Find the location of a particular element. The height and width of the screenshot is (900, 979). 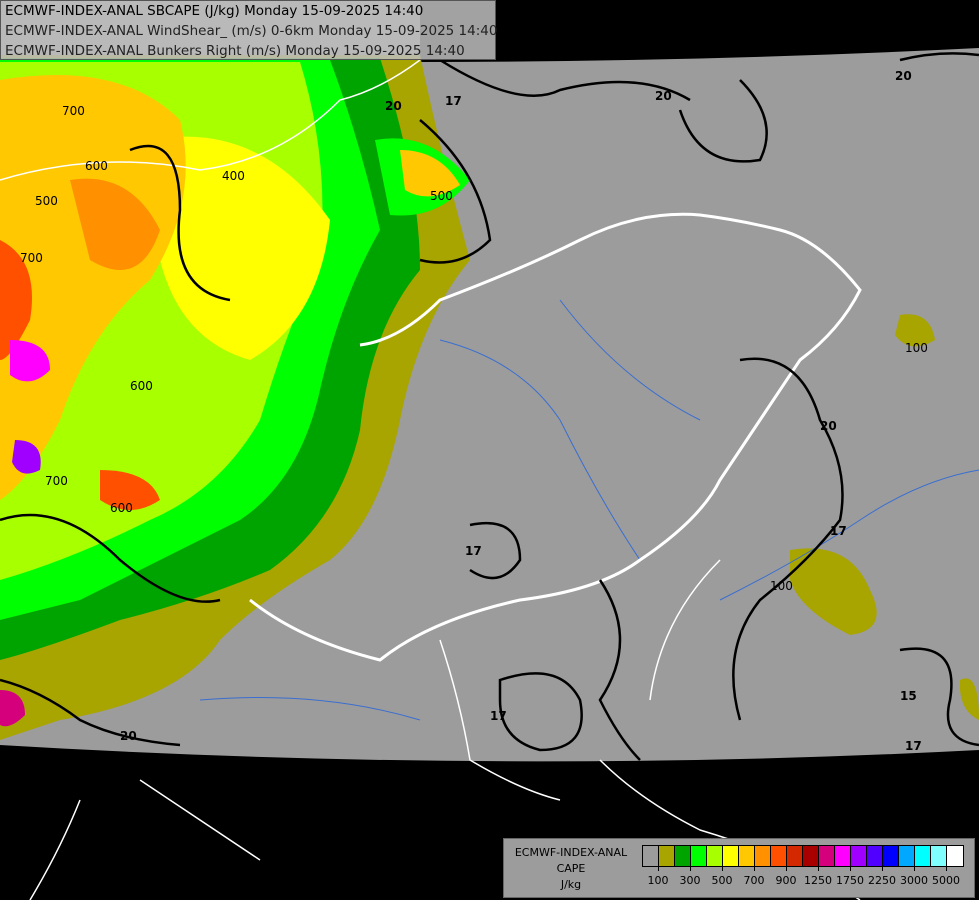

legend-tick-label: 3000 is located at coordinates (914, 880).